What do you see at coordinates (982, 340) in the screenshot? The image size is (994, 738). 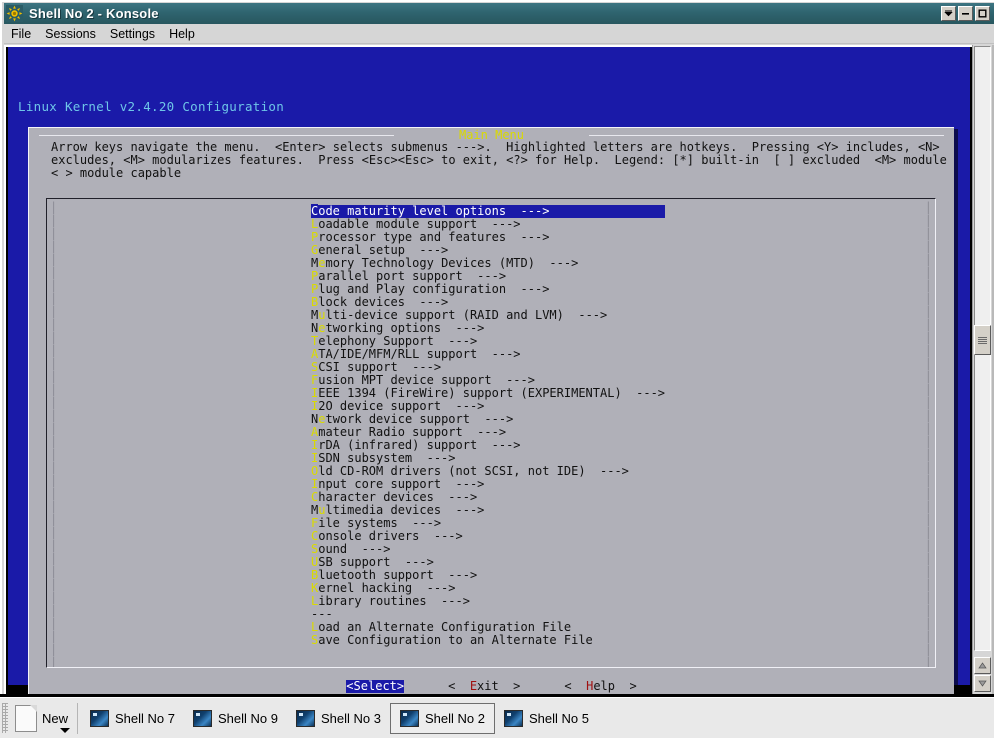 I see `scrollbar-thumb` at bounding box center [982, 340].